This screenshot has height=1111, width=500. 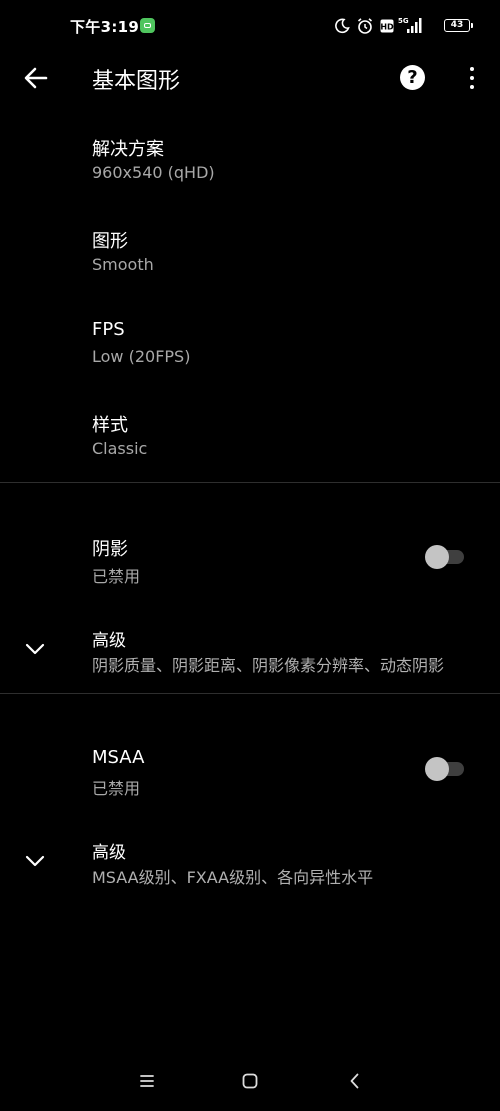 What do you see at coordinates (108, 329) in the screenshot?
I see `setting-title: FPS` at bounding box center [108, 329].